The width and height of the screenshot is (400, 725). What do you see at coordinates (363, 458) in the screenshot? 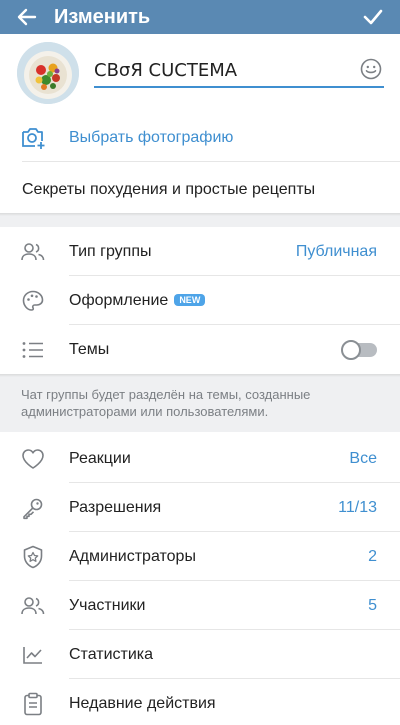
I see `reactions-value: Все` at bounding box center [363, 458].